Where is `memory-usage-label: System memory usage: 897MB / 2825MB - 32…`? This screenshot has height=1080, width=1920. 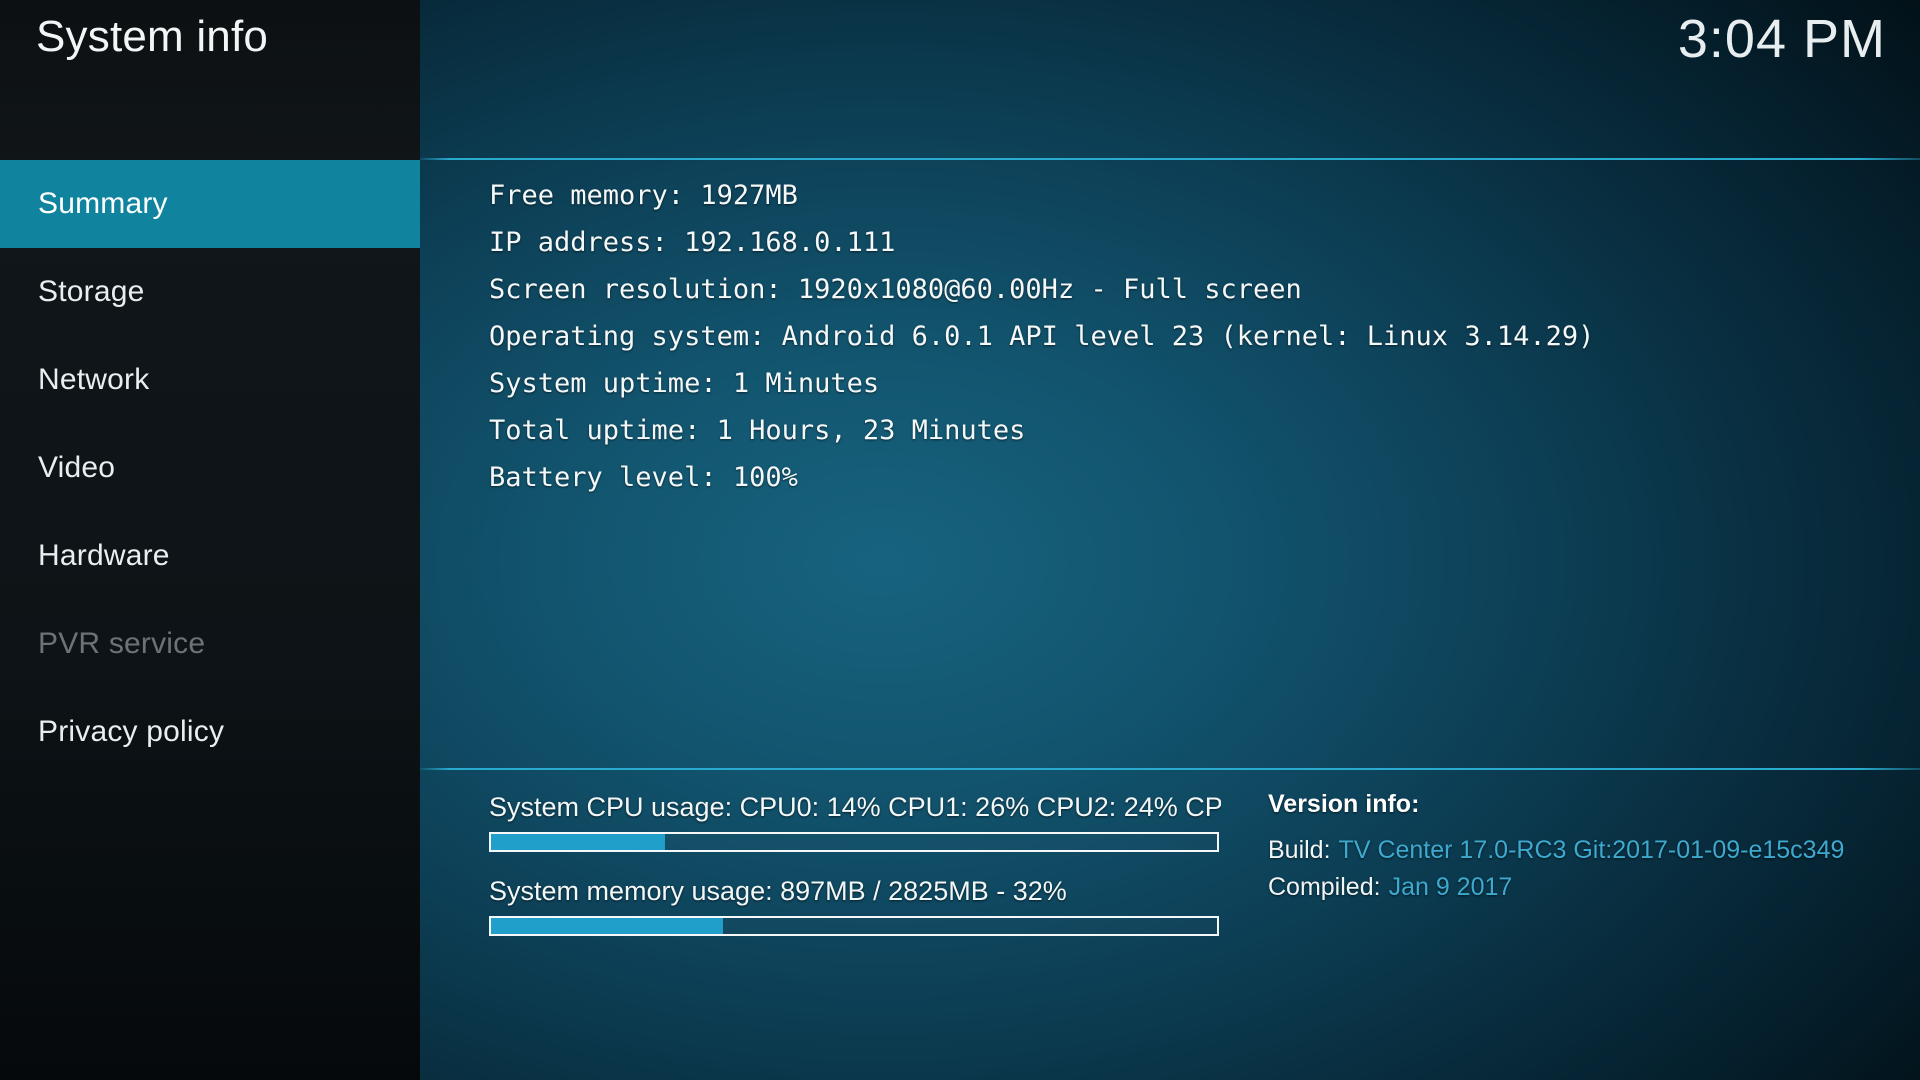
memory-usage-label: System memory usage: 897MB / 2825MB - 32… is located at coordinates (778, 891).